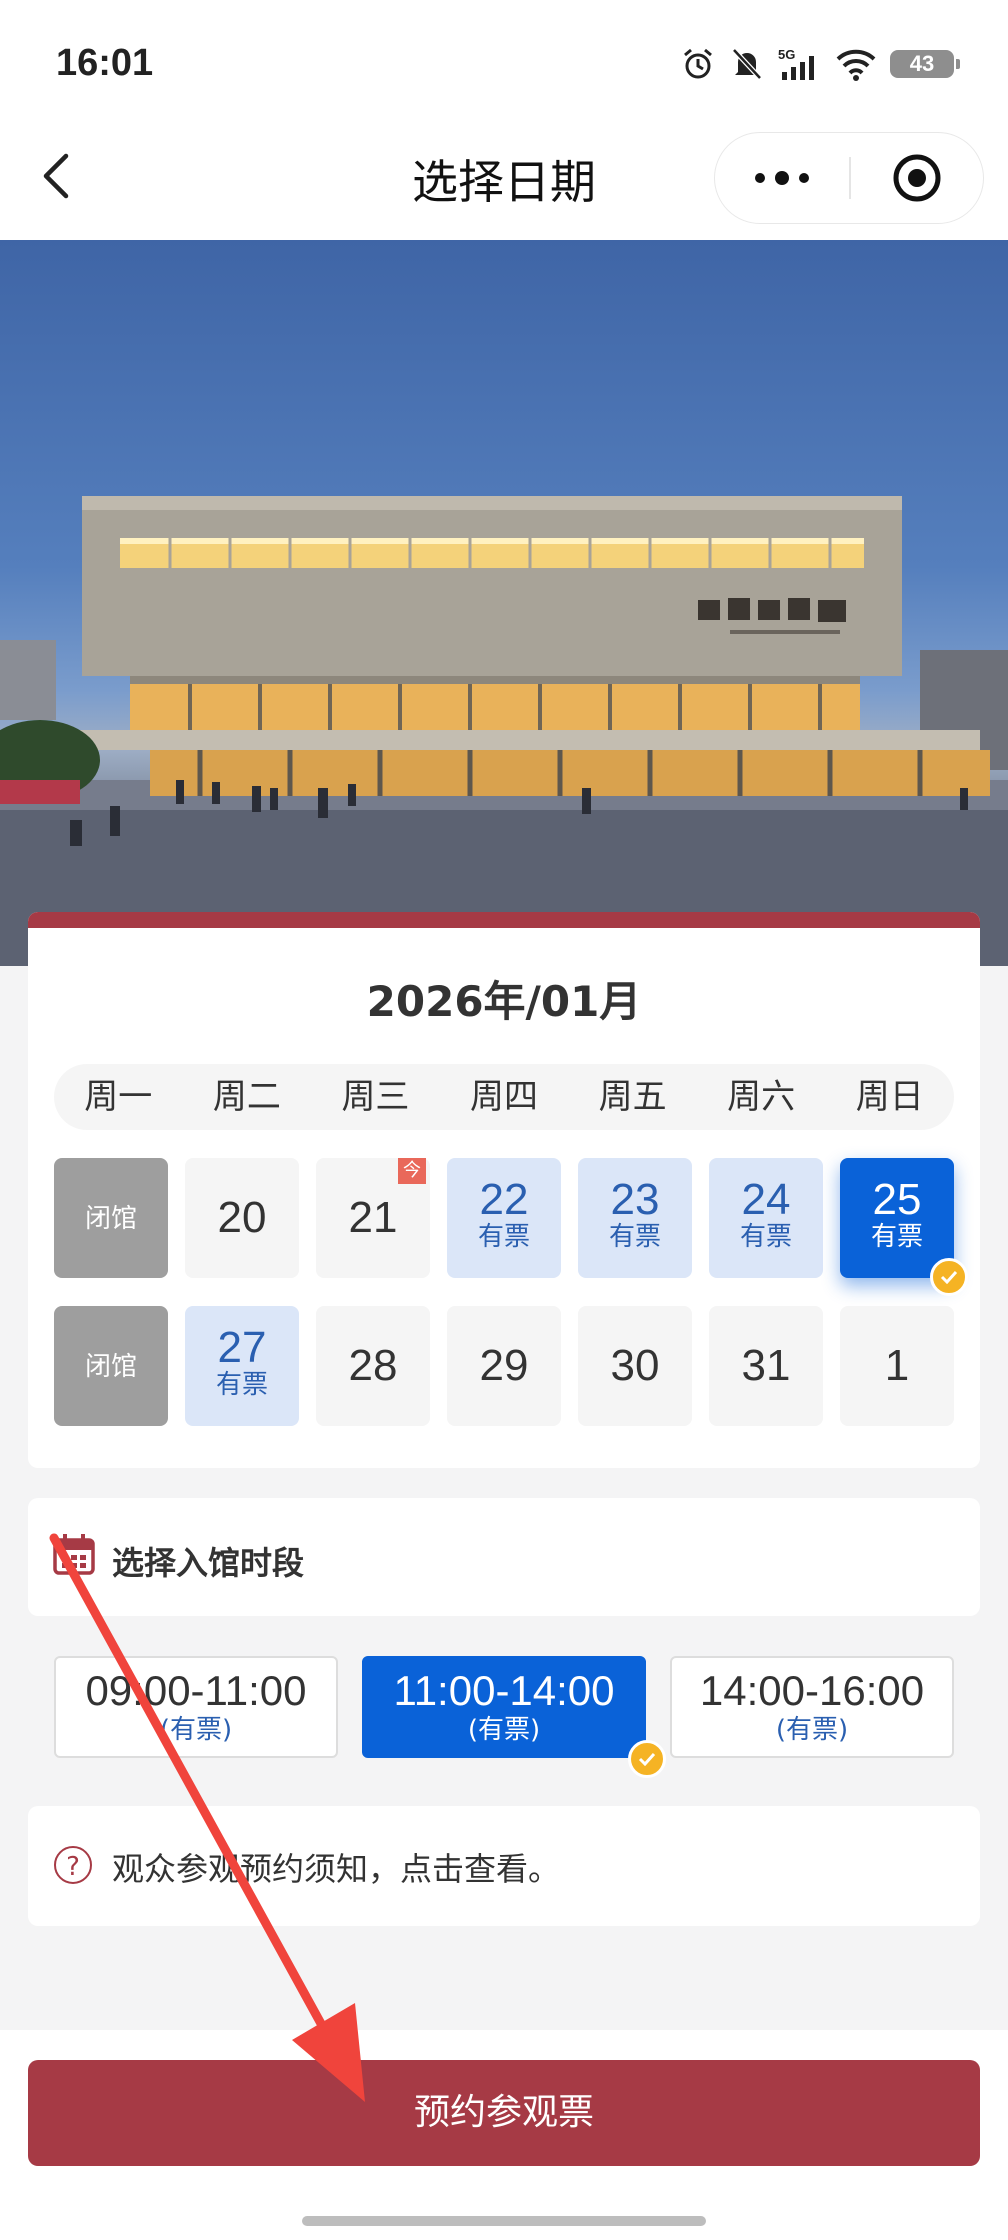 The image size is (1008, 2240). What do you see at coordinates (242, 1218) in the screenshot?
I see `day-cell: 20` at bounding box center [242, 1218].